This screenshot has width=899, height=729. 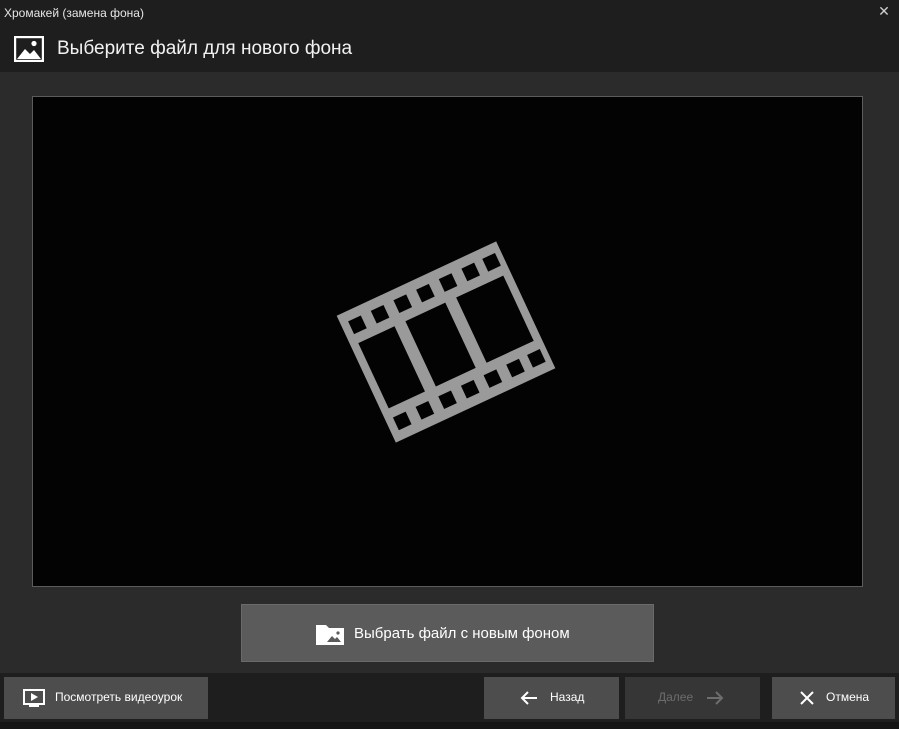 I want to click on window-title: Хромакей (замена фона), so click(x=74, y=13).